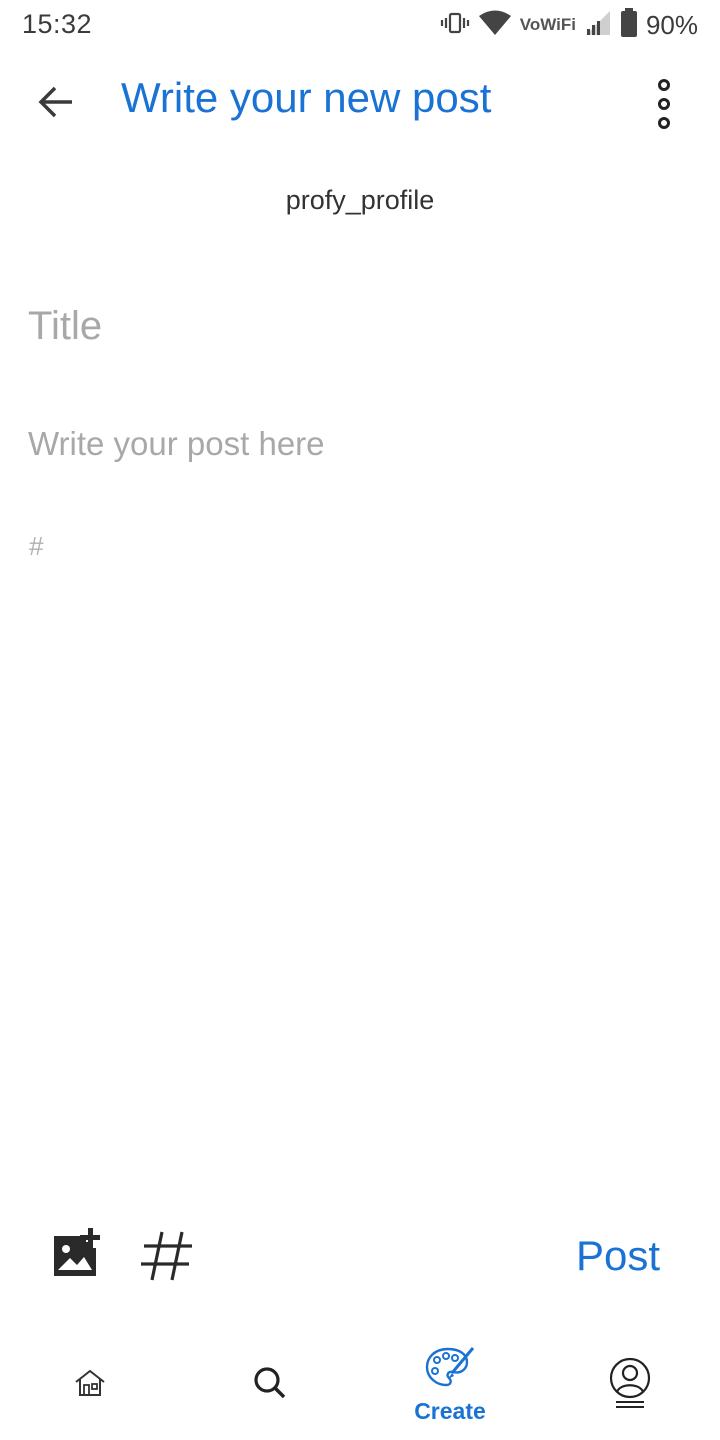 This screenshot has height=1440, width=720. Describe the element at coordinates (78, 1252) in the screenshot. I see `add-image-button` at that location.